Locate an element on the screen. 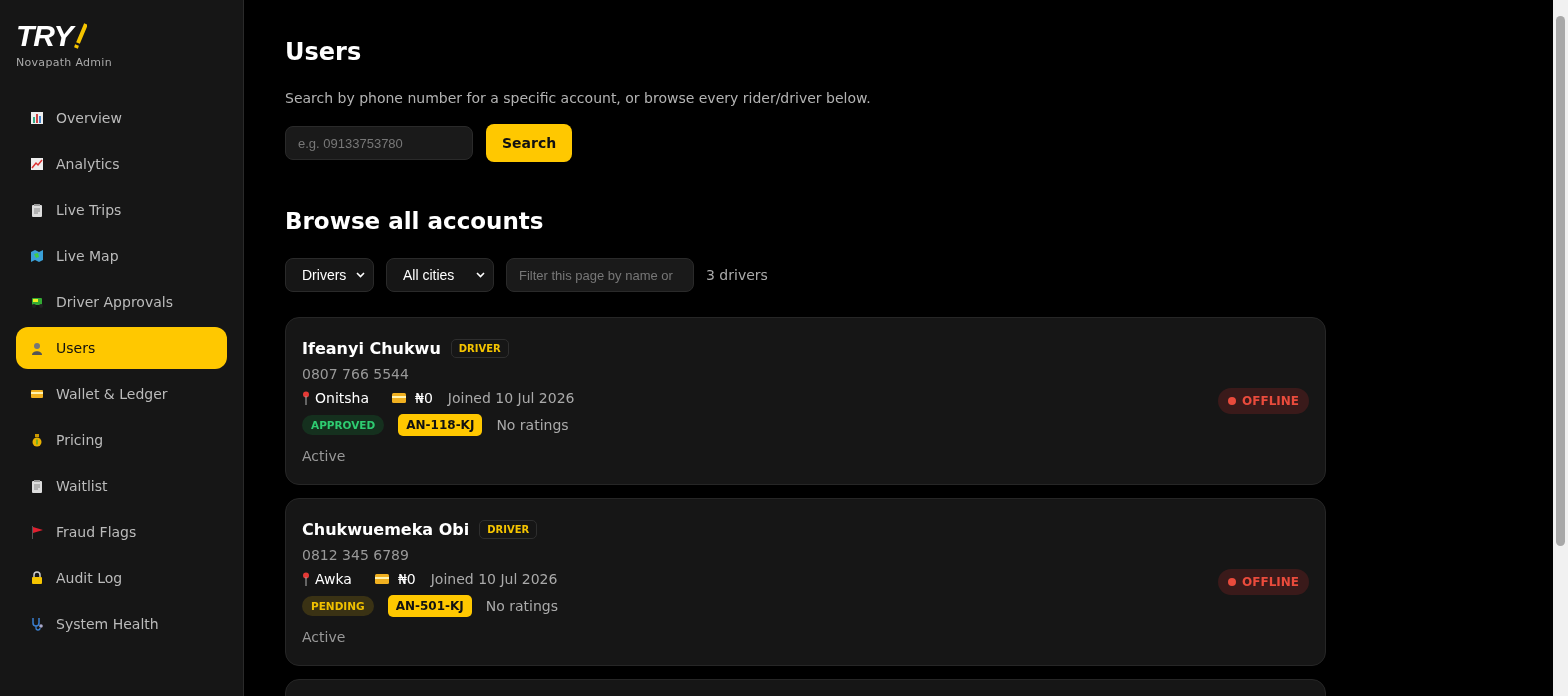 The height and width of the screenshot is (696, 1568). line-chart-icon is located at coordinates (37, 164).